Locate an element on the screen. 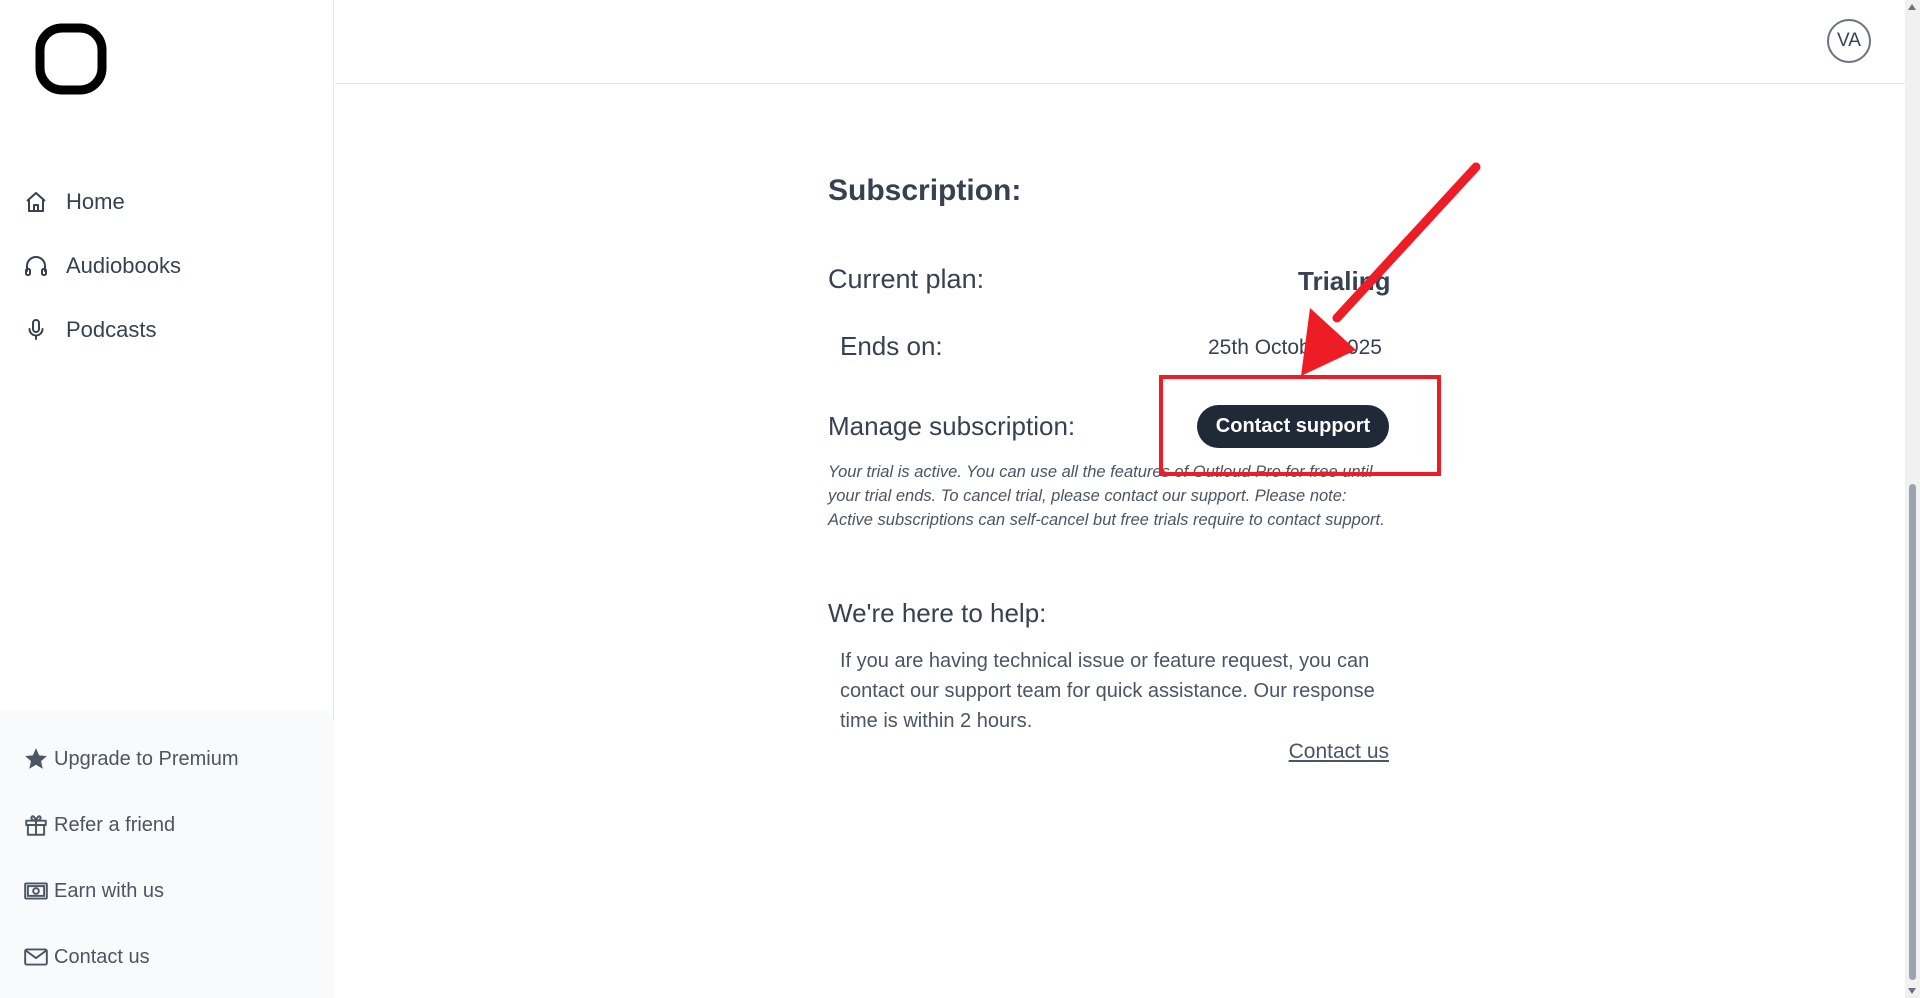 This screenshot has height=998, width=1920. sidebar-item-label: Upgrade to Premium is located at coordinates (146, 758).